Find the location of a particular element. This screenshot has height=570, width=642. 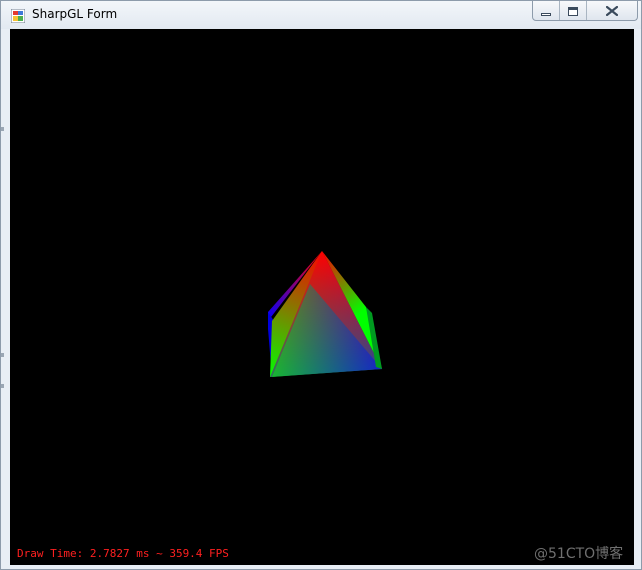

draw-time-status: Draw Time: 2.7827 ms ~ 359.4 FPS is located at coordinates (123, 553).